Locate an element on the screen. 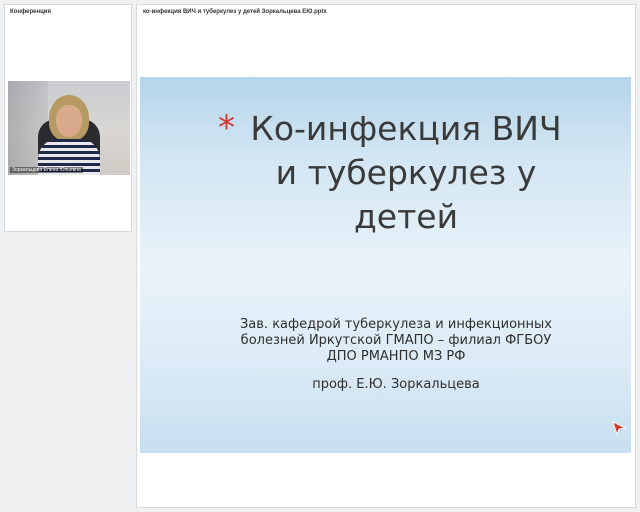 The height and width of the screenshot is (512, 640). slide-subtitle-line: болезней Иркутской ГМАПО – филиал ФГБОУ is located at coordinates (396, 340).